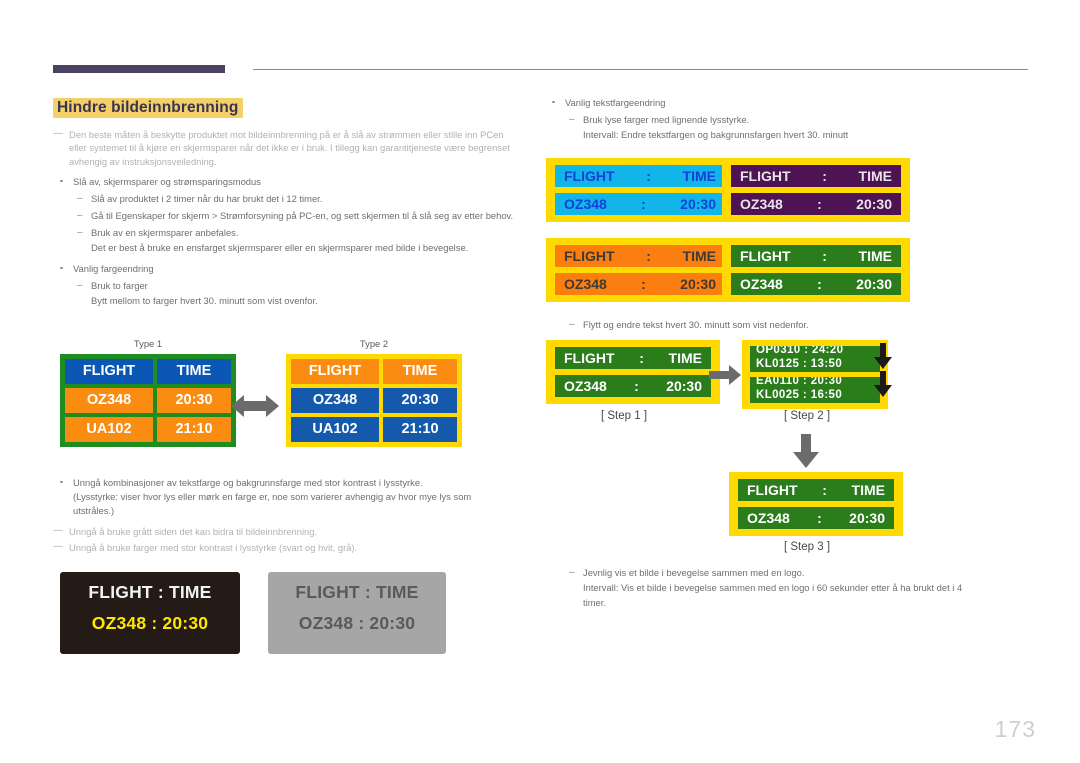 The image size is (1080, 763). I want to click on type2-label: Type 2, so click(374, 343).